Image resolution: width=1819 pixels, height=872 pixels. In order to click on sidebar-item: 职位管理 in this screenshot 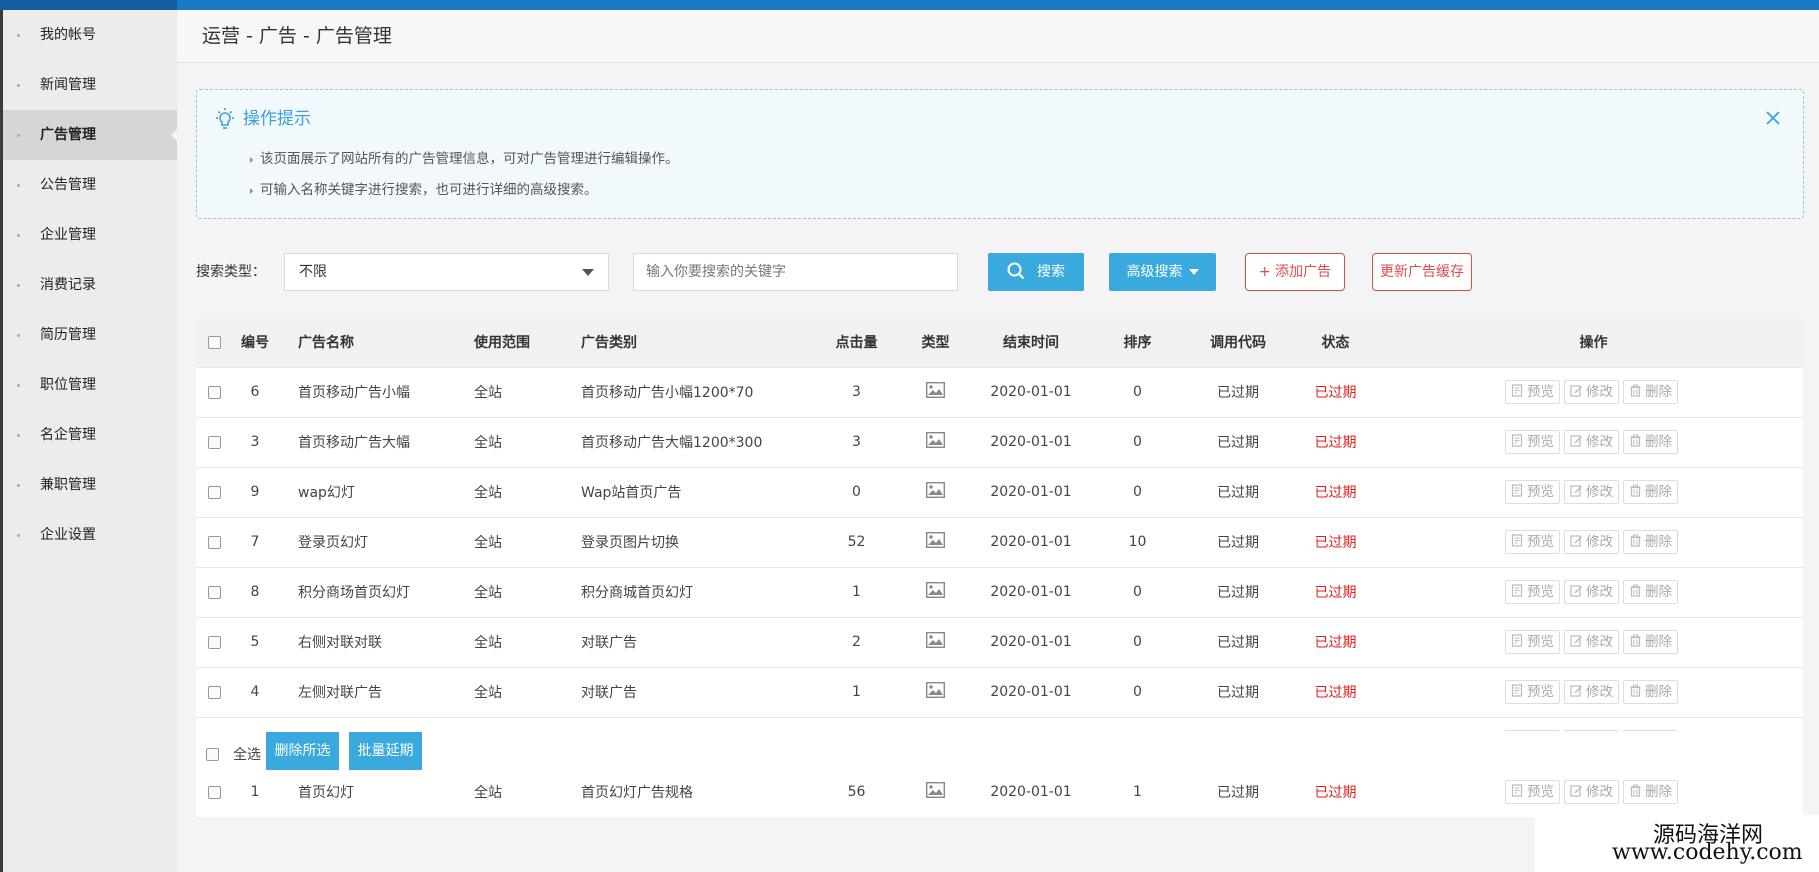, I will do `click(90, 385)`.